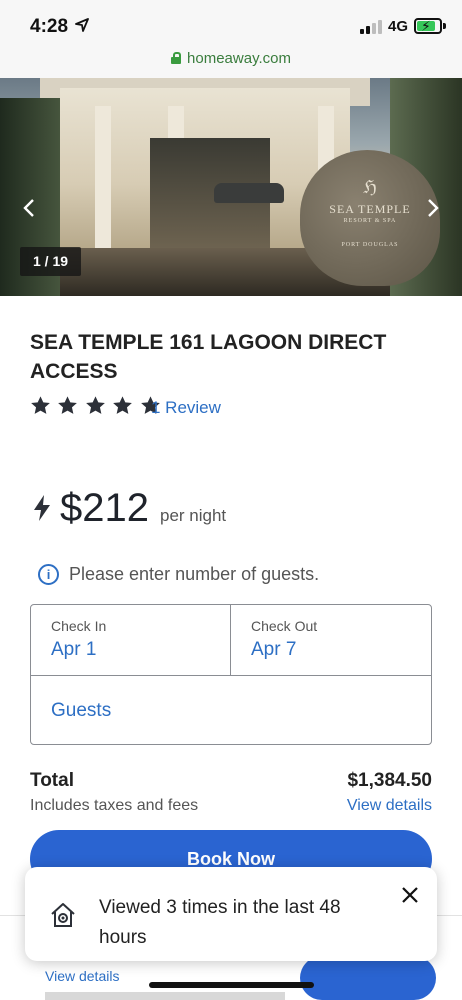  I want to click on price-unit: per night, so click(193, 515).